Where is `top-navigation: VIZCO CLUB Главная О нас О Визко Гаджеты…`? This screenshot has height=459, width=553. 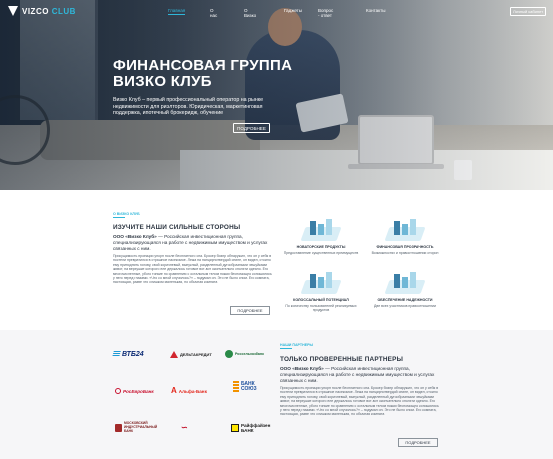
top-navigation: VIZCO CLUB Главная О нас О Визко Гаджеты… is located at coordinates (276, 12).